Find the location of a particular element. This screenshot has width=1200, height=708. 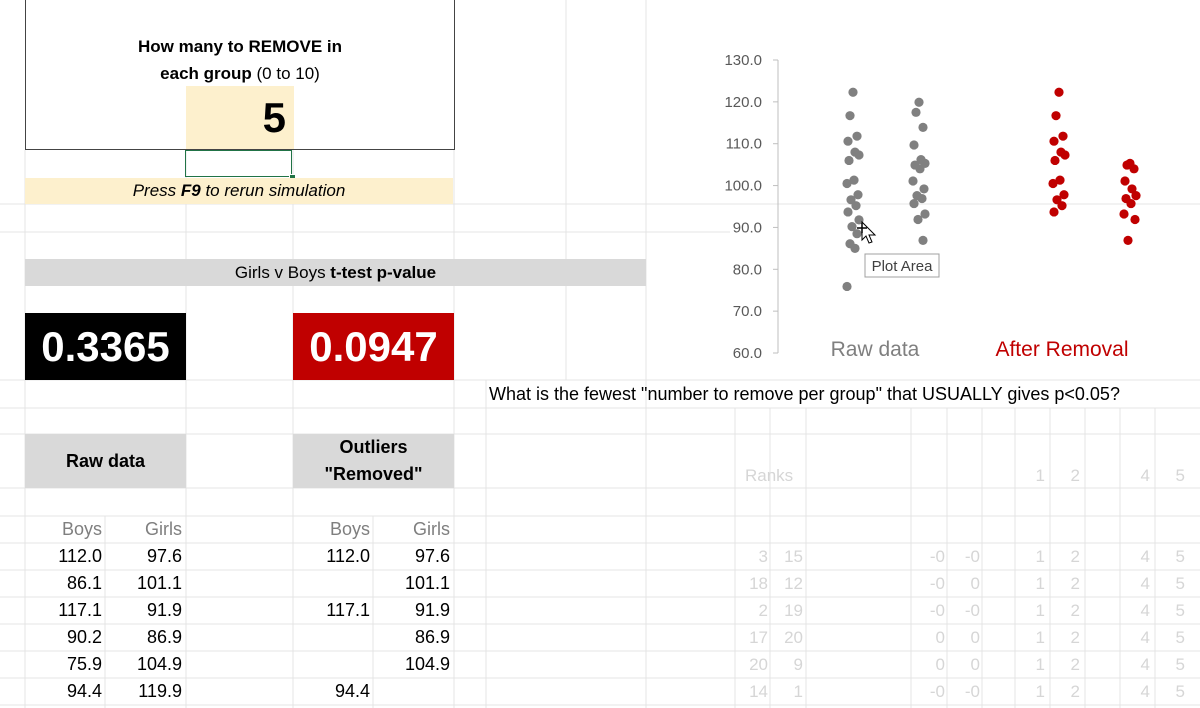

ranks-header-num: 5 is located at coordinates (1180, 475).